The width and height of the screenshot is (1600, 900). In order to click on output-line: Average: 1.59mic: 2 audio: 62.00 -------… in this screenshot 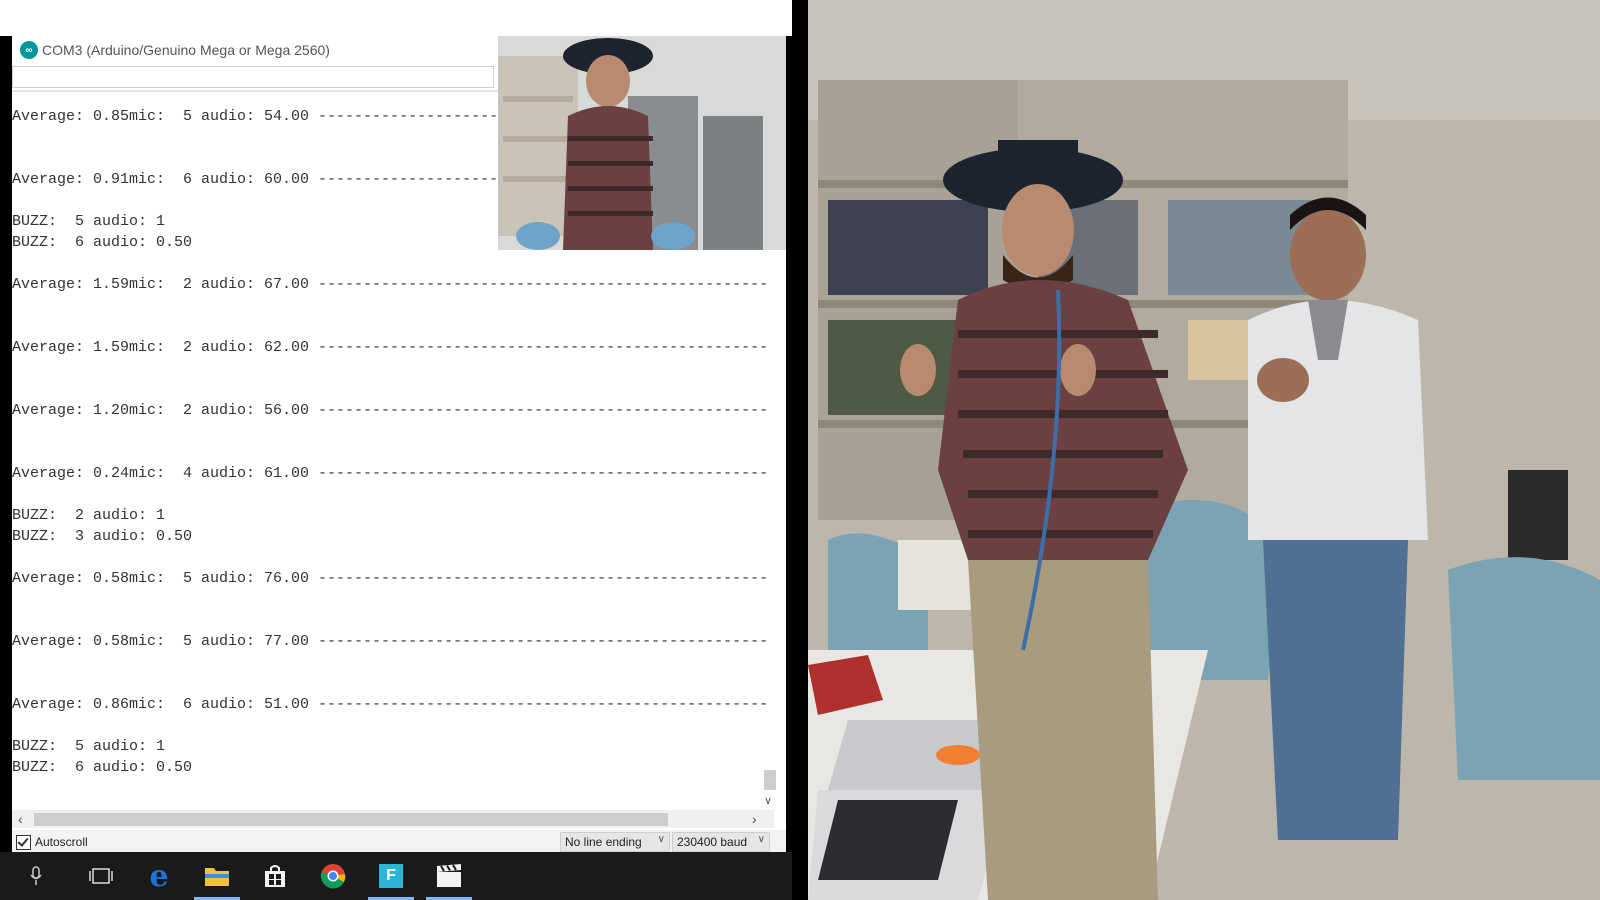, I will do `click(390, 347)`.